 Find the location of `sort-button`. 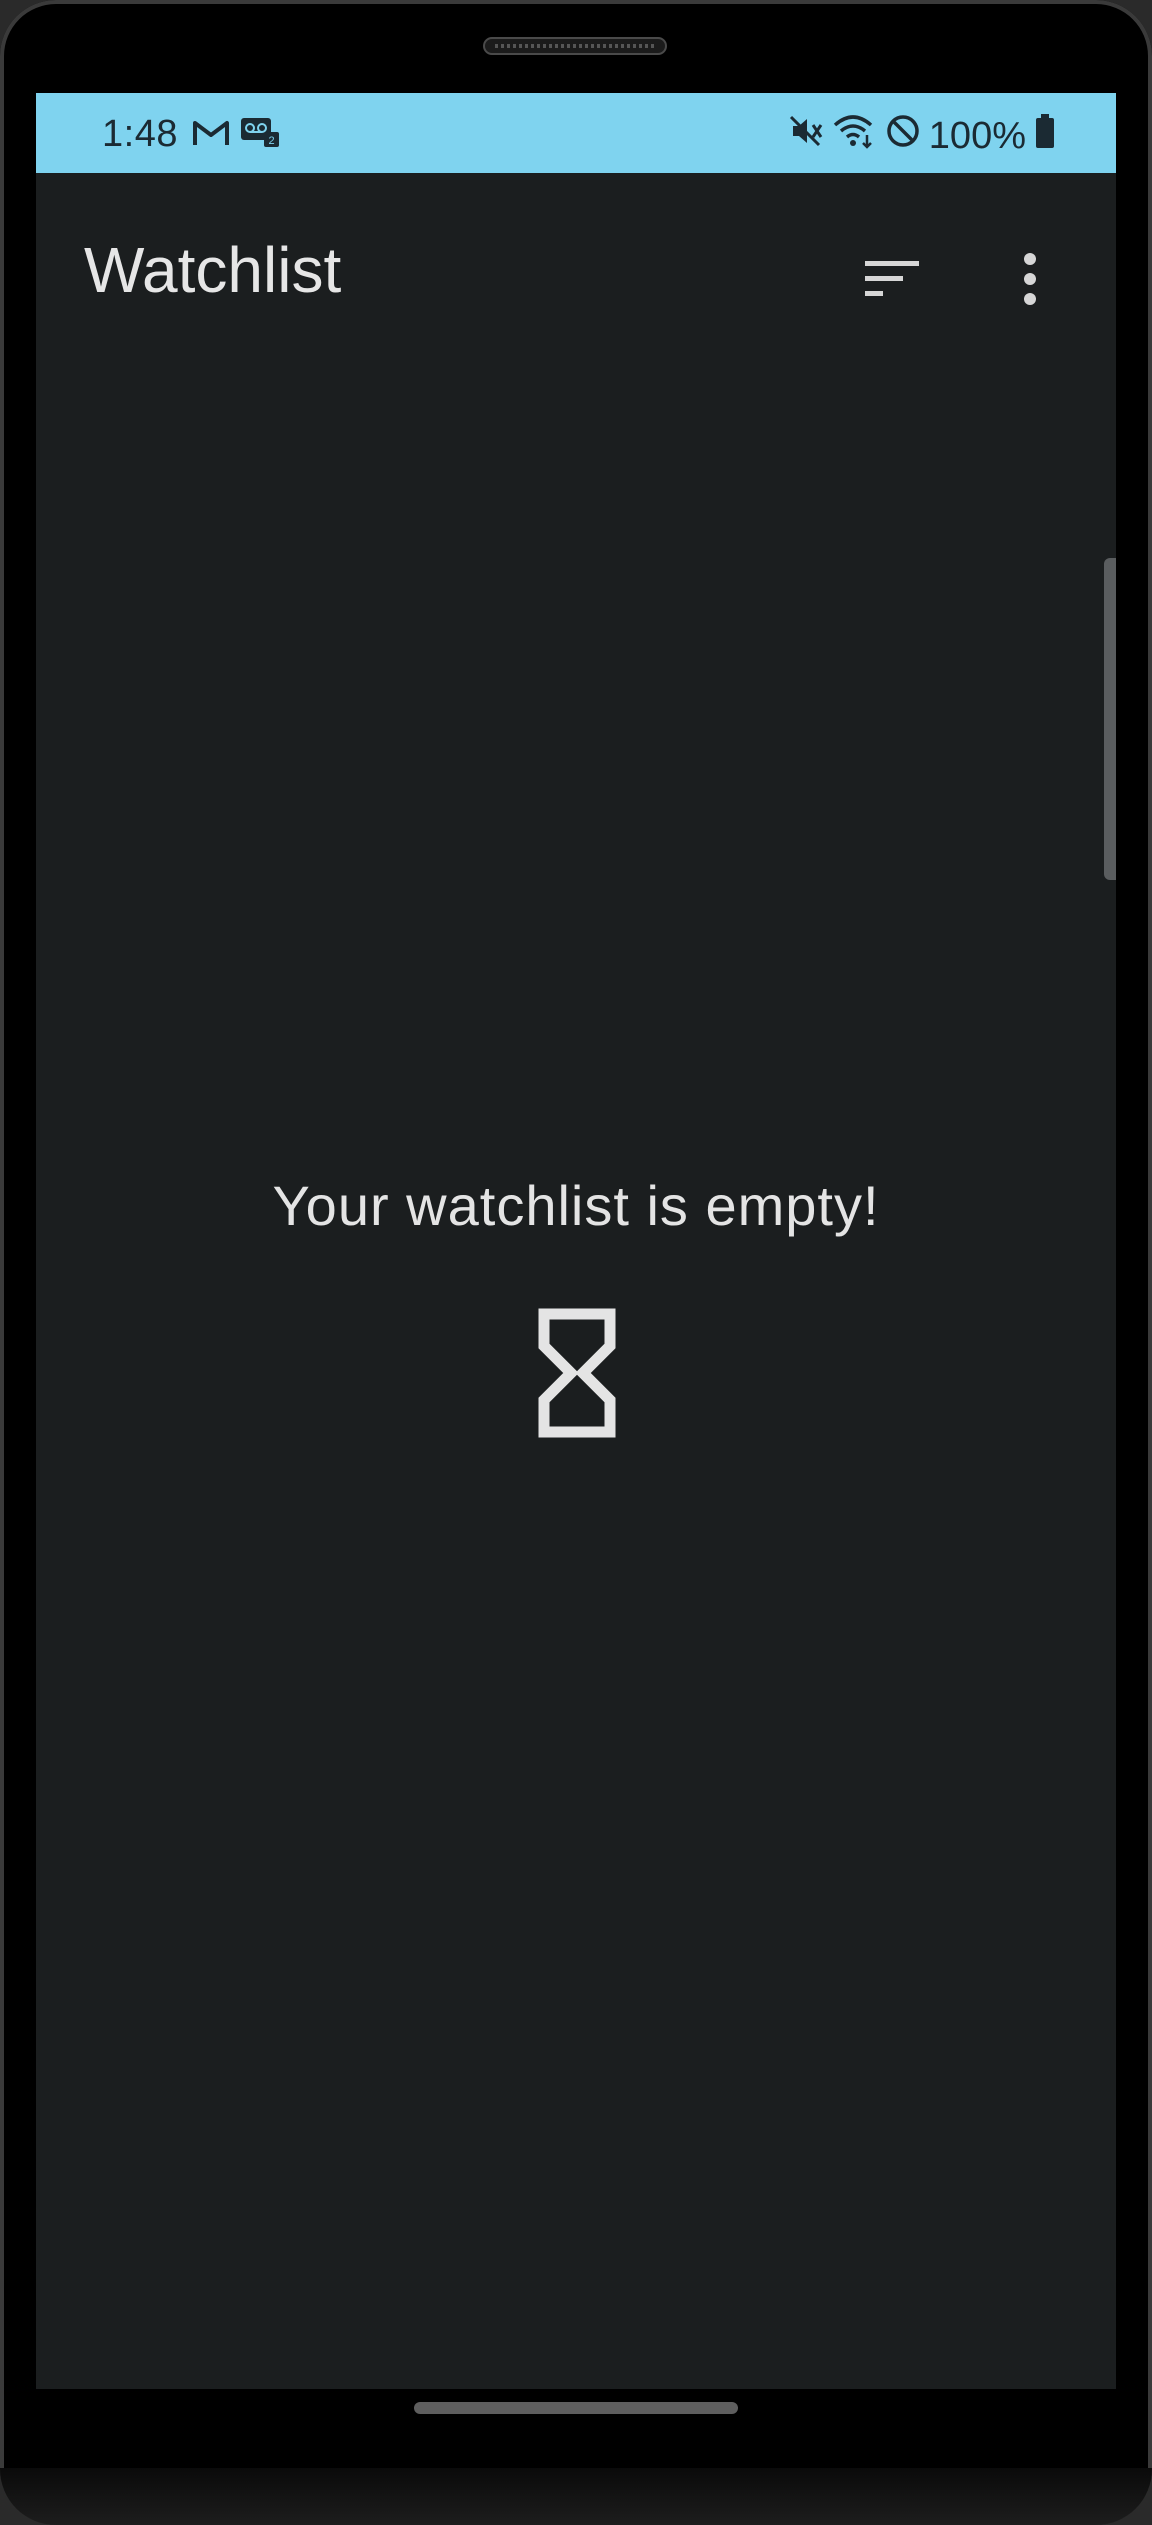

sort-button is located at coordinates (892, 279).